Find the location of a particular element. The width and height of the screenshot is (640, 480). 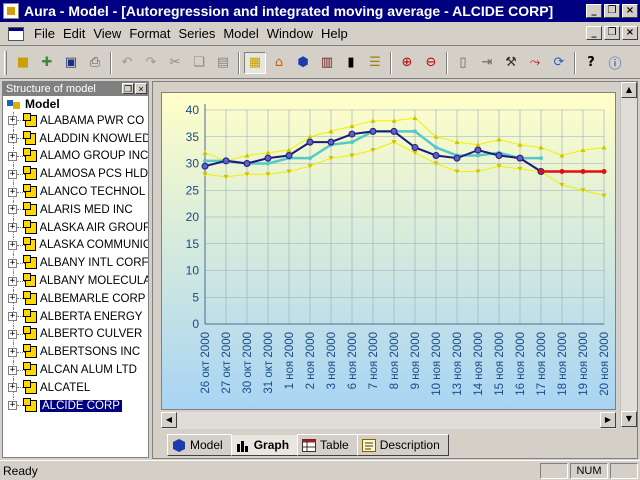

toolbar-separator is located at coordinates (575, 62).